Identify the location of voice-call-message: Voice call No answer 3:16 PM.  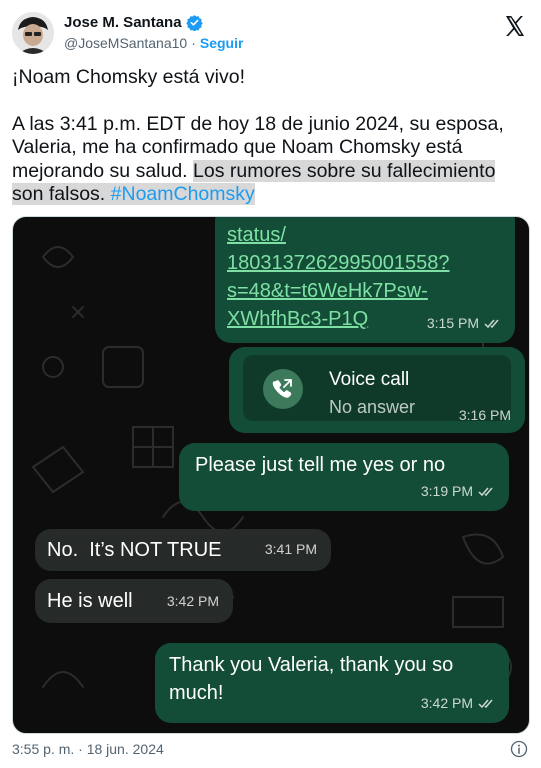
(377, 390).